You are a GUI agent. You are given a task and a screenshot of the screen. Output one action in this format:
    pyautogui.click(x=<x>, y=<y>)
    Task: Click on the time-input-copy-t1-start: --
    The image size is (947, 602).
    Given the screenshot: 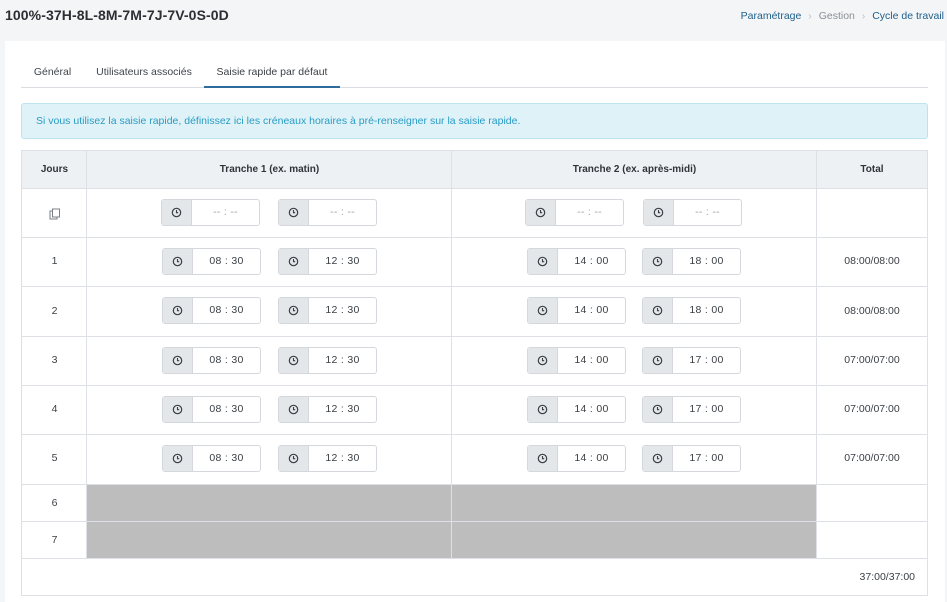 What is the action you would take?
    pyautogui.click(x=210, y=212)
    